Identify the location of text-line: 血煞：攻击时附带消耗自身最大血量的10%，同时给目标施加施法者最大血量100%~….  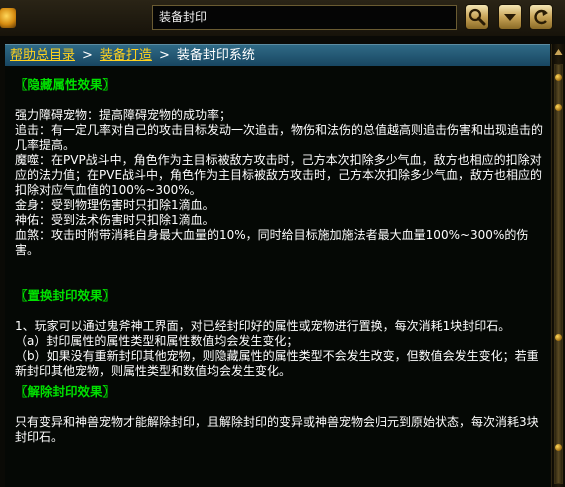
(272, 242).